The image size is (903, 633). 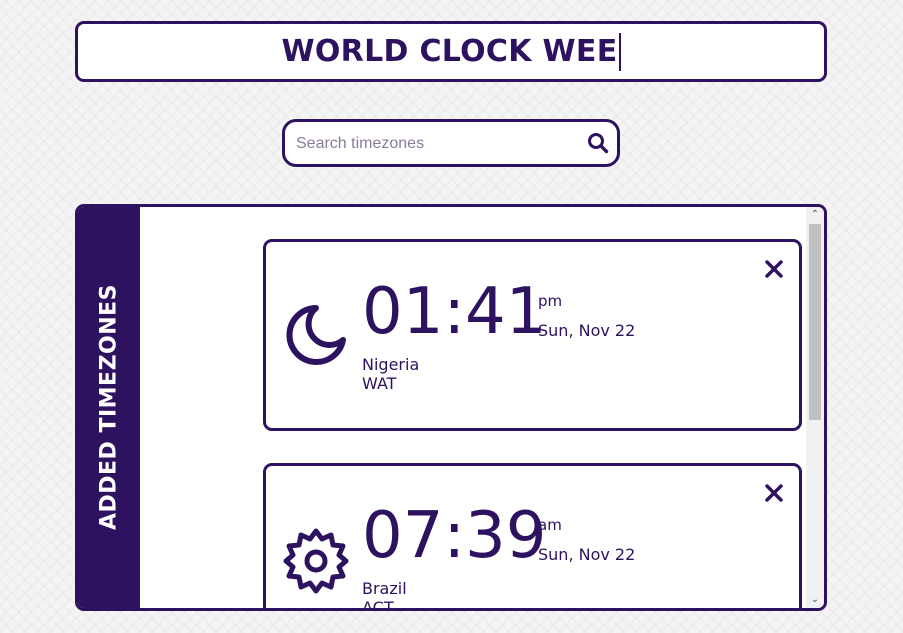 What do you see at coordinates (454, 536) in the screenshot?
I see `timezone-time: 07:39` at bounding box center [454, 536].